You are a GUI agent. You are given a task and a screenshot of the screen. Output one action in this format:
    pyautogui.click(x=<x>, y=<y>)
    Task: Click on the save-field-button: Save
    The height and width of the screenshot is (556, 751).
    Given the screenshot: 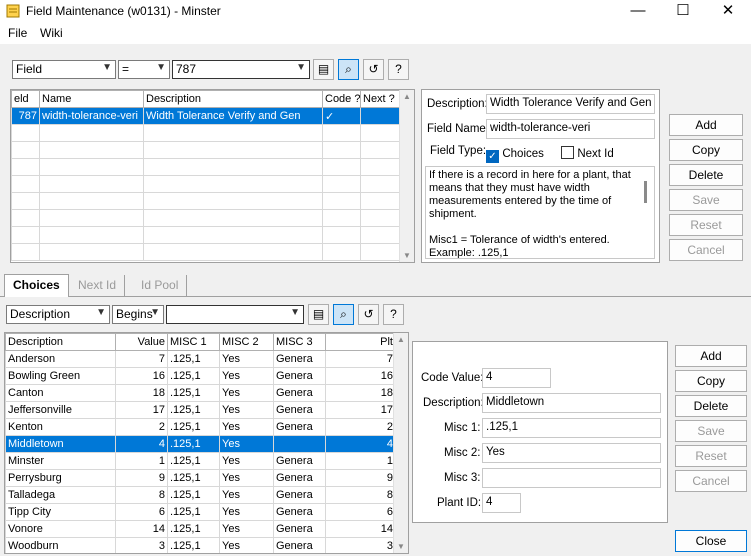 What is the action you would take?
    pyautogui.click(x=706, y=200)
    